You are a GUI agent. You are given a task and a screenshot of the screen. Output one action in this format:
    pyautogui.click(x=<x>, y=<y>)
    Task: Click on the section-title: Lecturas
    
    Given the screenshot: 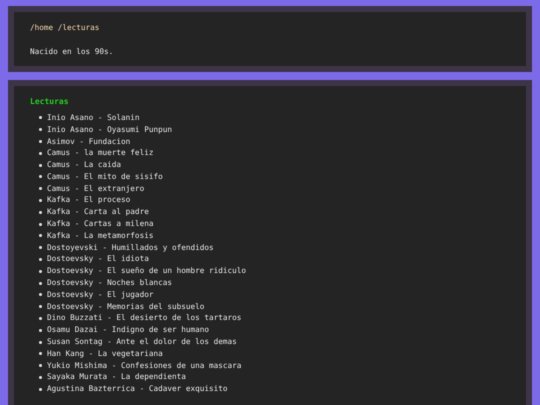 What is the action you would take?
    pyautogui.click(x=50, y=102)
    